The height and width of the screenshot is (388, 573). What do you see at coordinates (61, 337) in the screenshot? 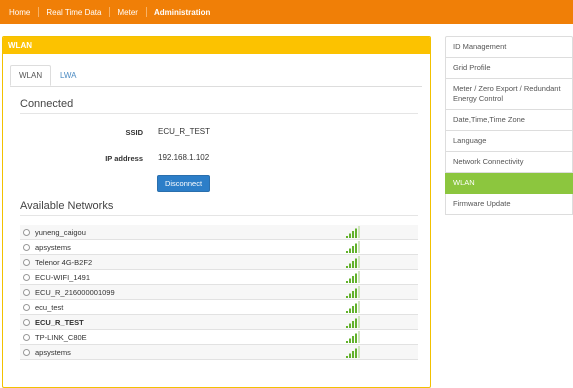
I see `network-name: TP-LINK_C80E` at bounding box center [61, 337].